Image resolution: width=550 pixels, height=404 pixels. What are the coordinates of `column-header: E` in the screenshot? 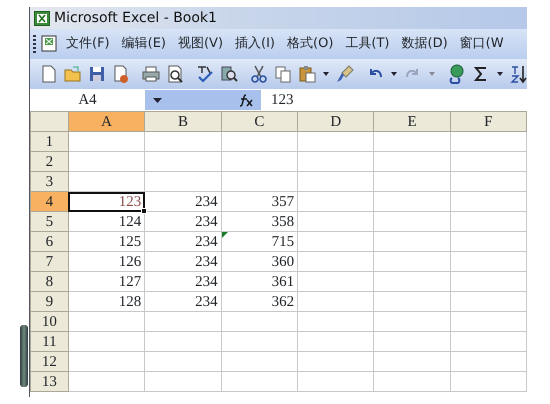 It's located at (412, 122).